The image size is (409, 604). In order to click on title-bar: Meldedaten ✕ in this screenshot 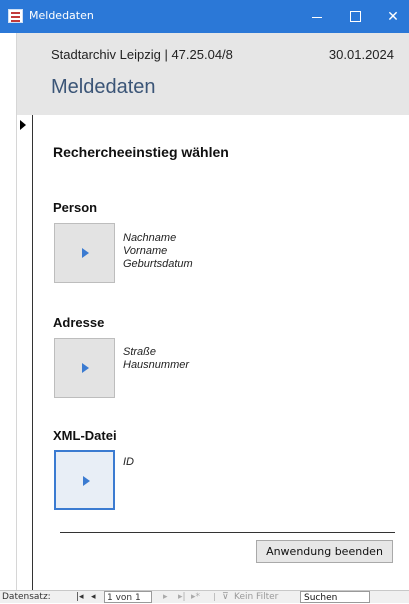, I will do `click(204, 16)`.